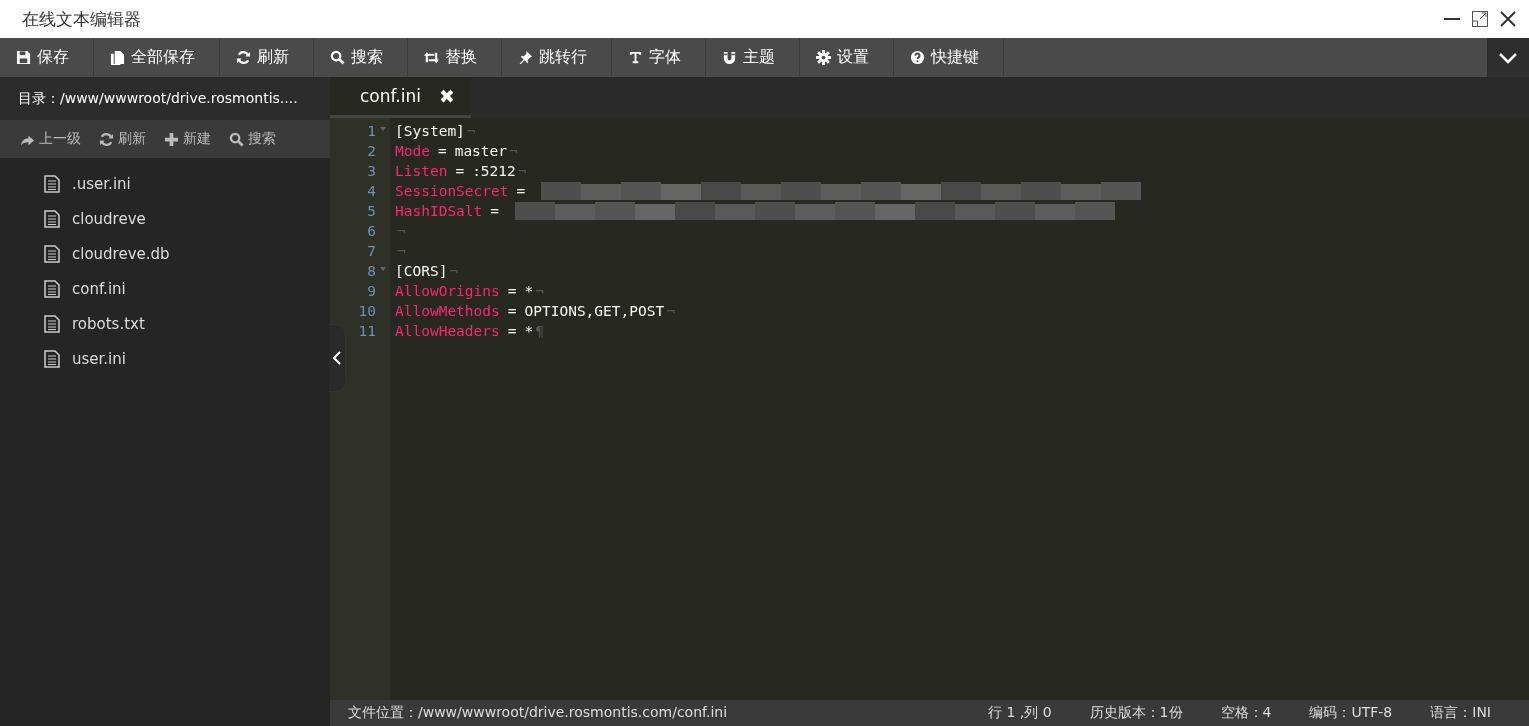  Describe the element at coordinates (371, 171) in the screenshot. I see `line-number: 3` at that location.